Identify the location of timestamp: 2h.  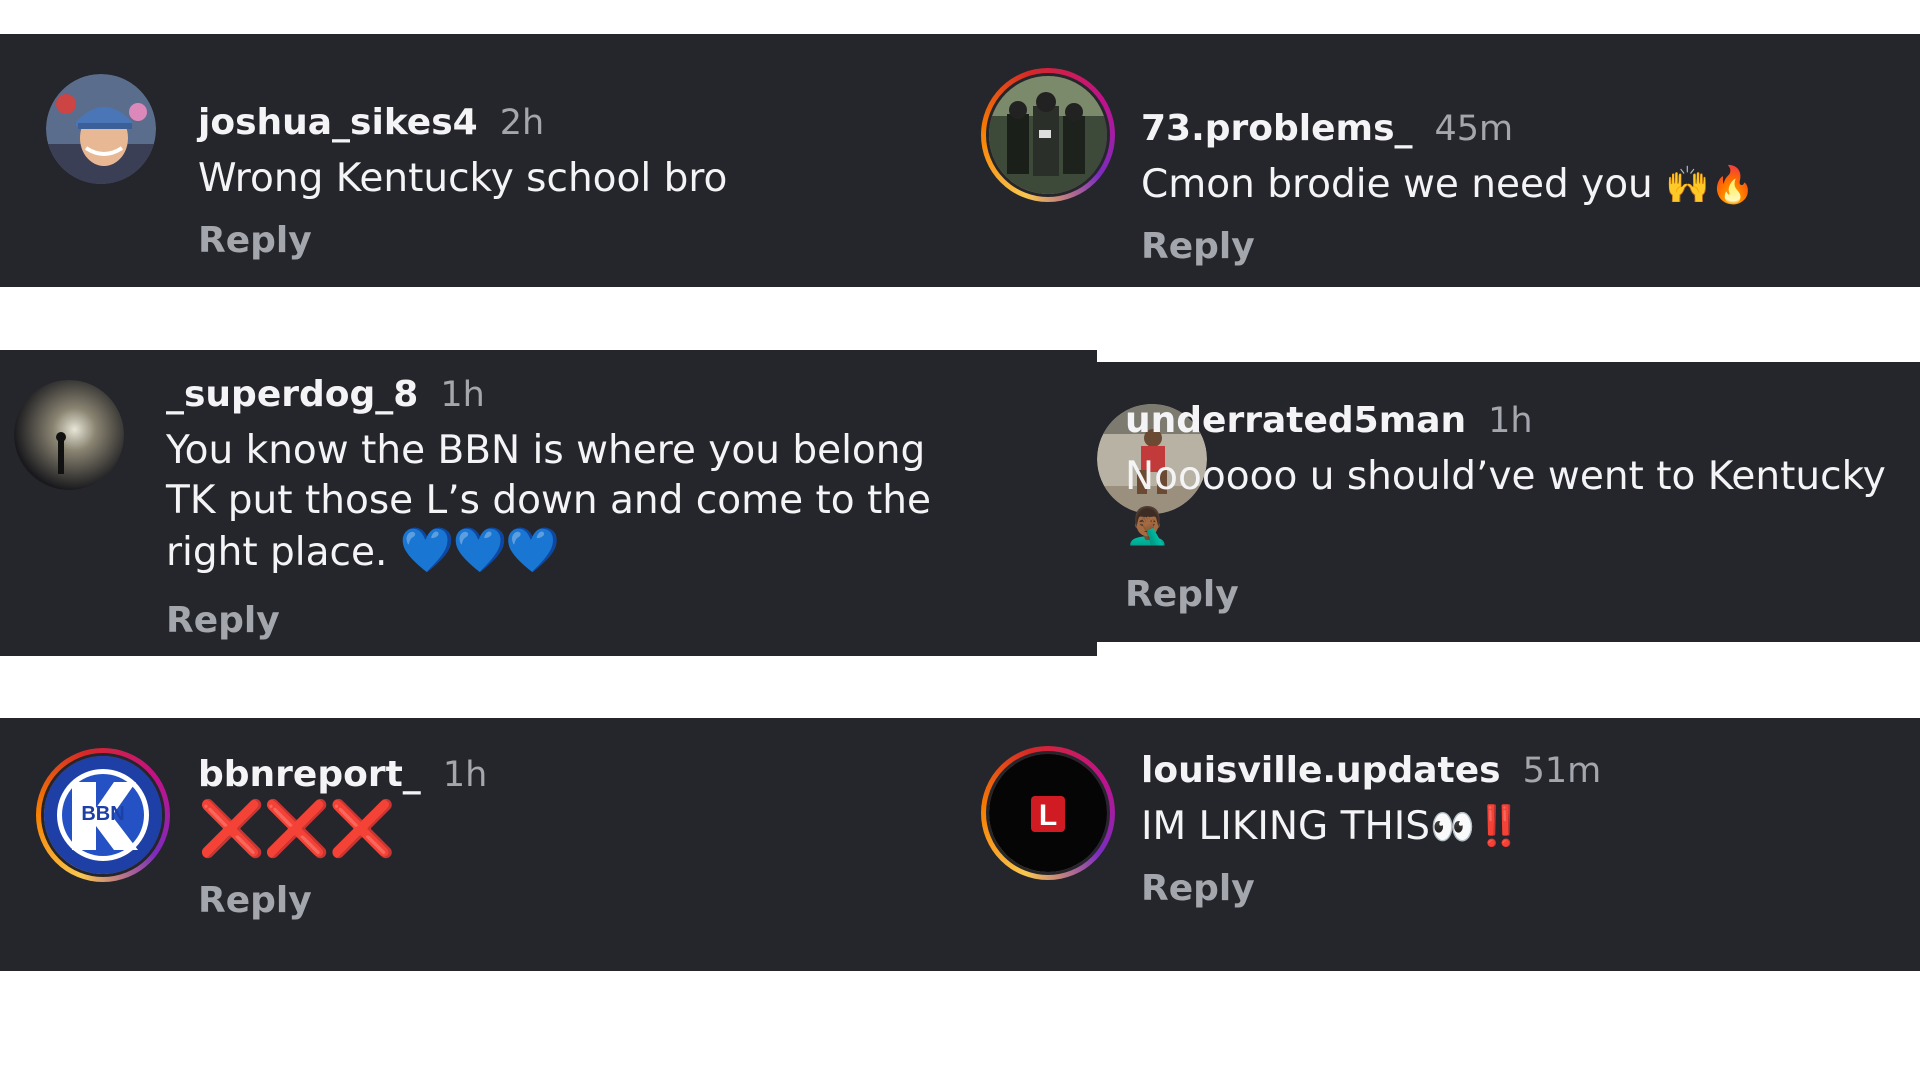
(522, 123).